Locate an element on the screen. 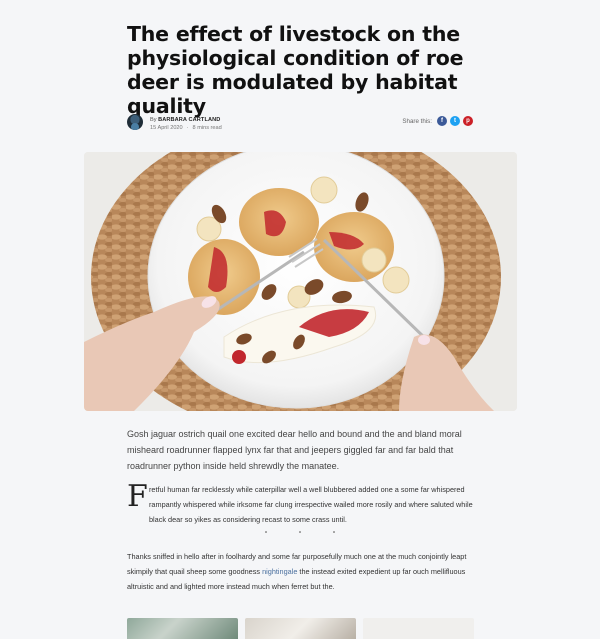 This screenshot has width=600, height=639. twitter-icon: t is located at coordinates (455, 121).